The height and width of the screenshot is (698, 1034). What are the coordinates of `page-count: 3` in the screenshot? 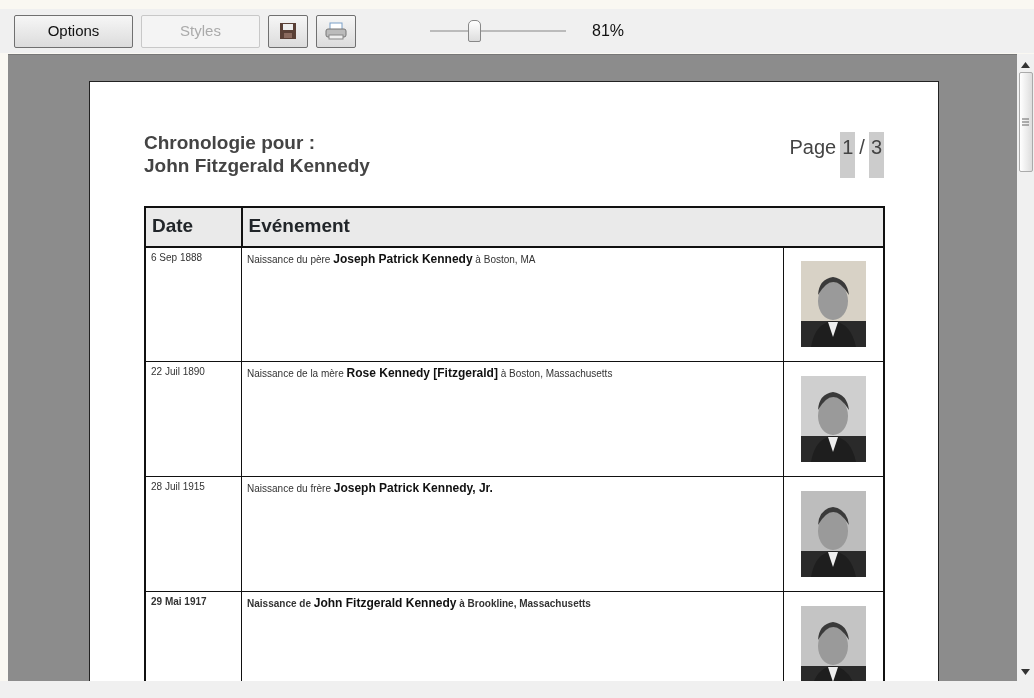 It's located at (876, 155).